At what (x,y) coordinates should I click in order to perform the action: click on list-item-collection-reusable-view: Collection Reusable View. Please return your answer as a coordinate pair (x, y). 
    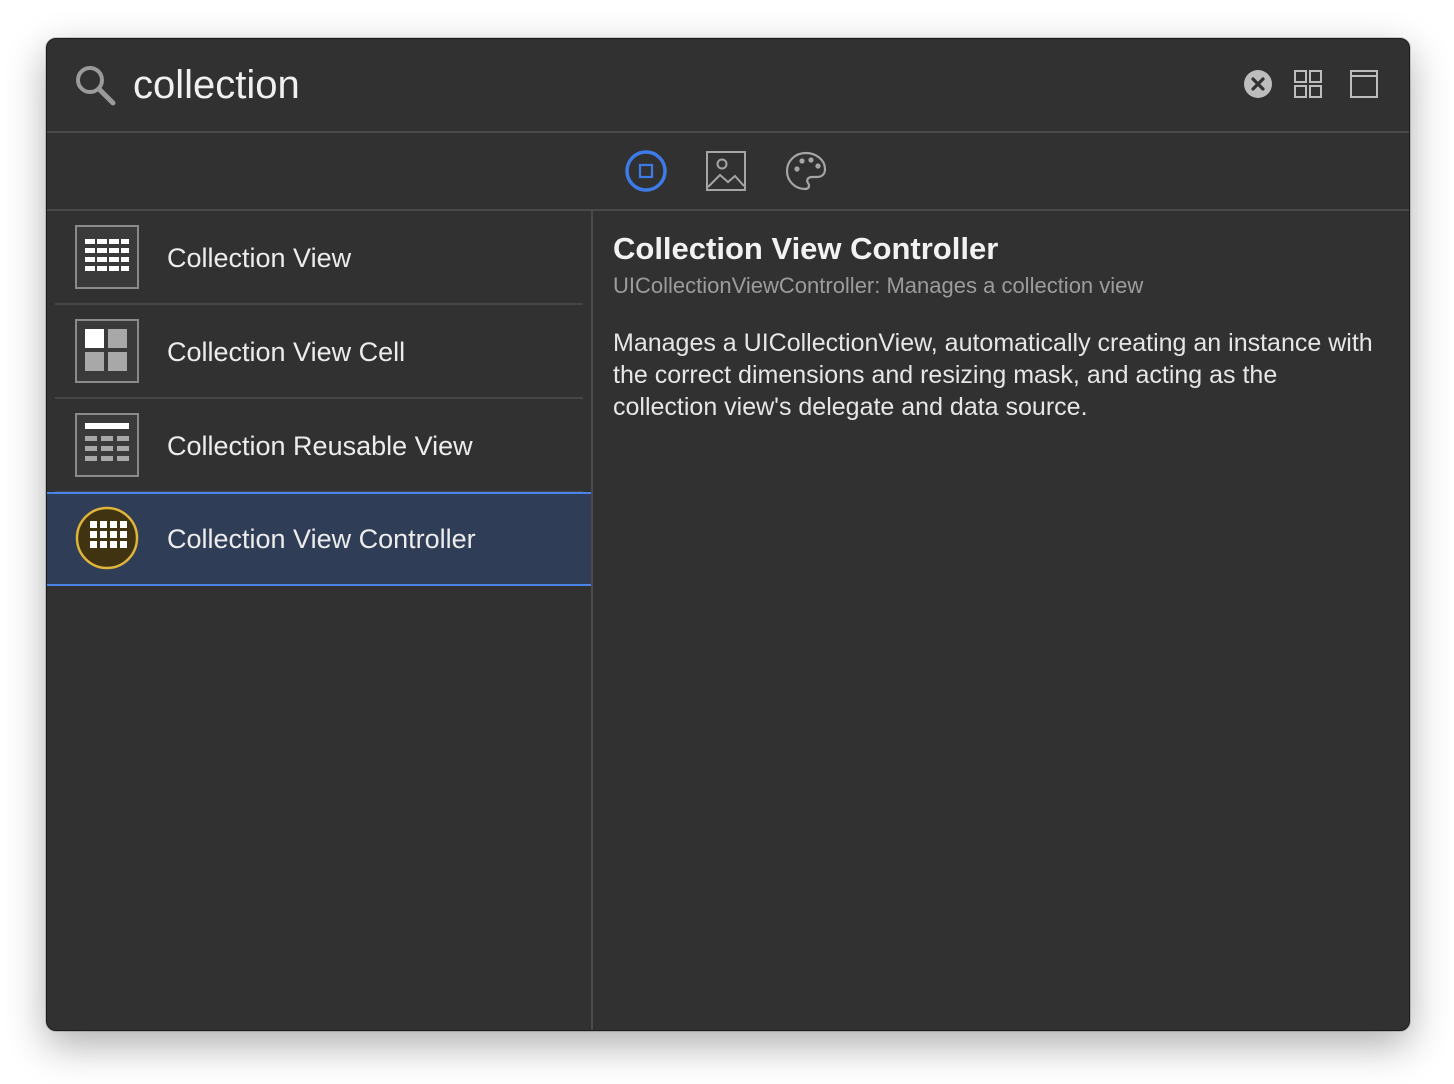
    Looking at the image, I should click on (319, 446).